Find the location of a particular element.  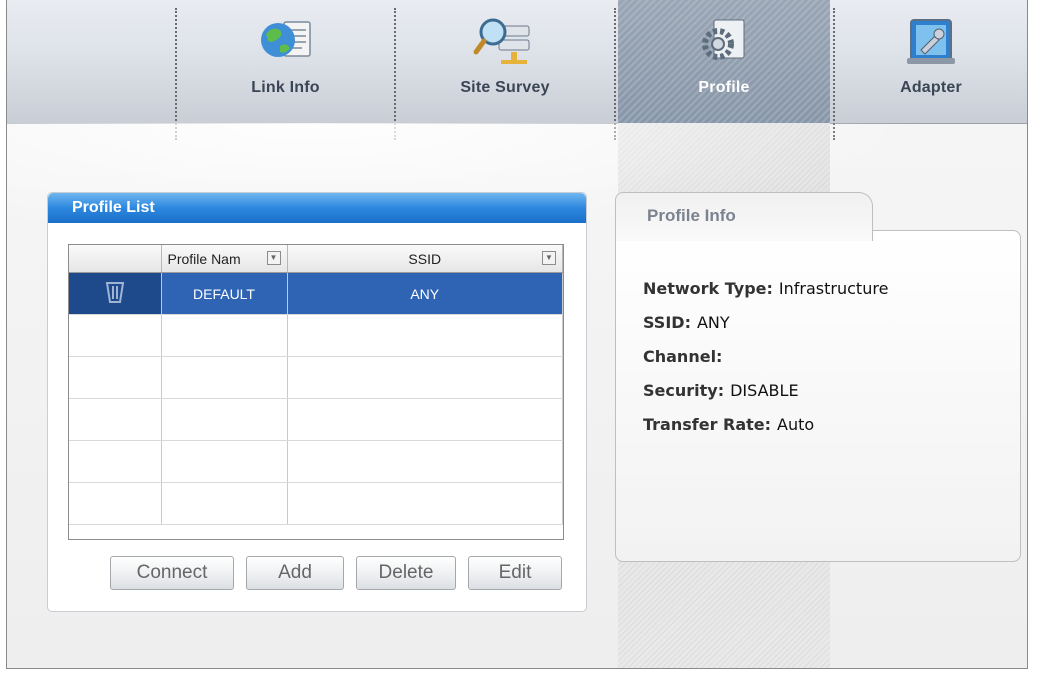

network-type-label: Network Type: is located at coordinates (708, 288).